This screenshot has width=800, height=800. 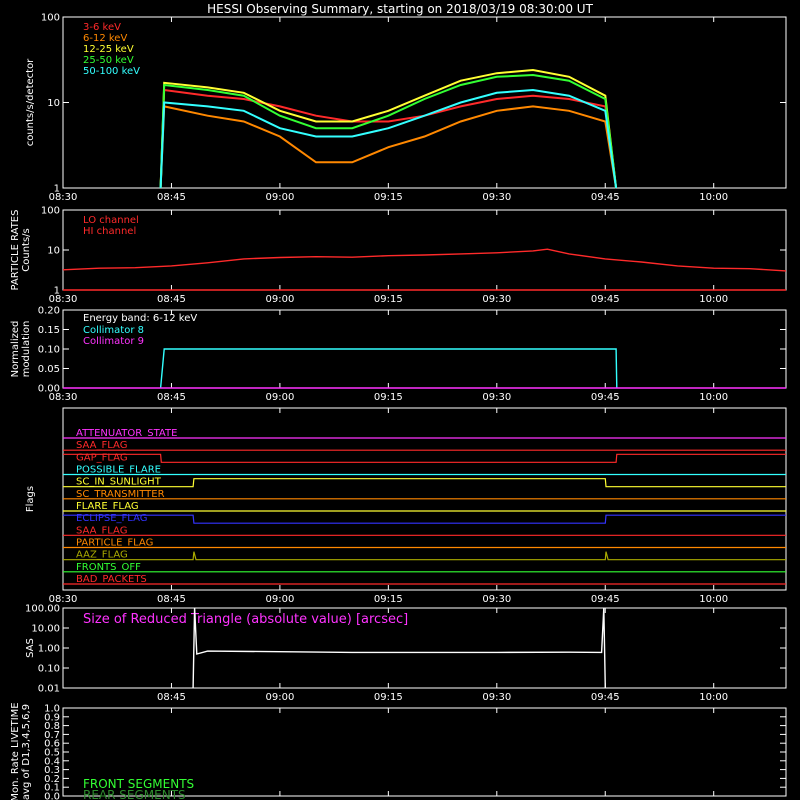 What do you see at coordinates (102, 27) in the screenshot?
I see `legend-entry: 3-6 keV` at bounding box center [102, 27].